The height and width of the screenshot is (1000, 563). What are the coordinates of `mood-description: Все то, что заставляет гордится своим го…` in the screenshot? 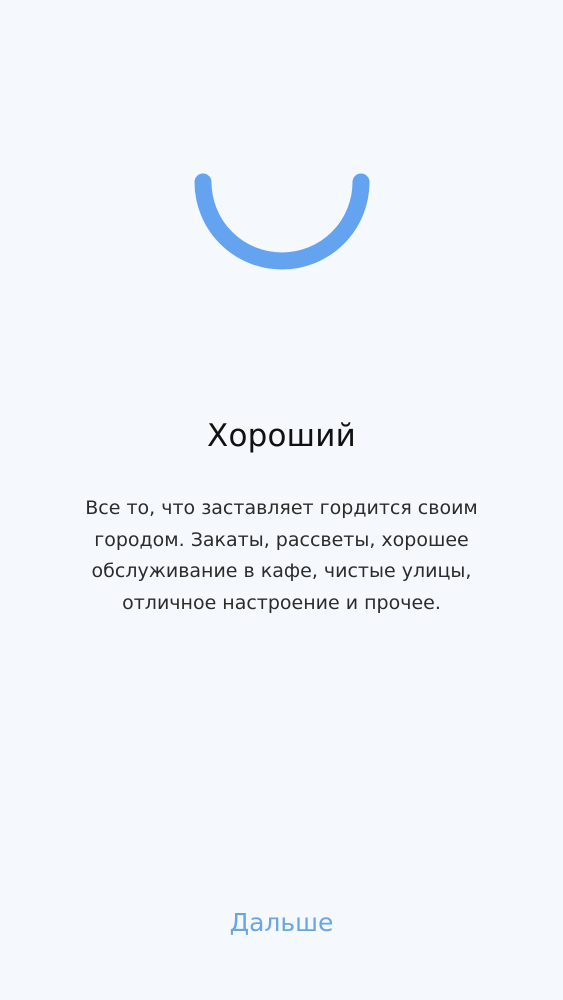 It's located at (281, 555).